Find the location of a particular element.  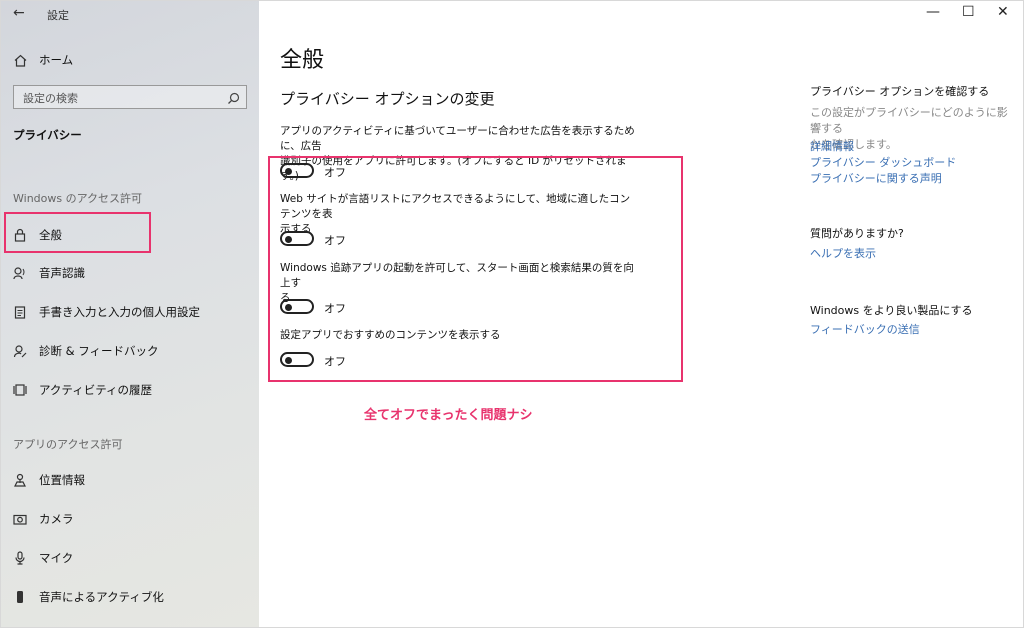

link-more-info: 詳細情報 is located at coordinates (832, 147).